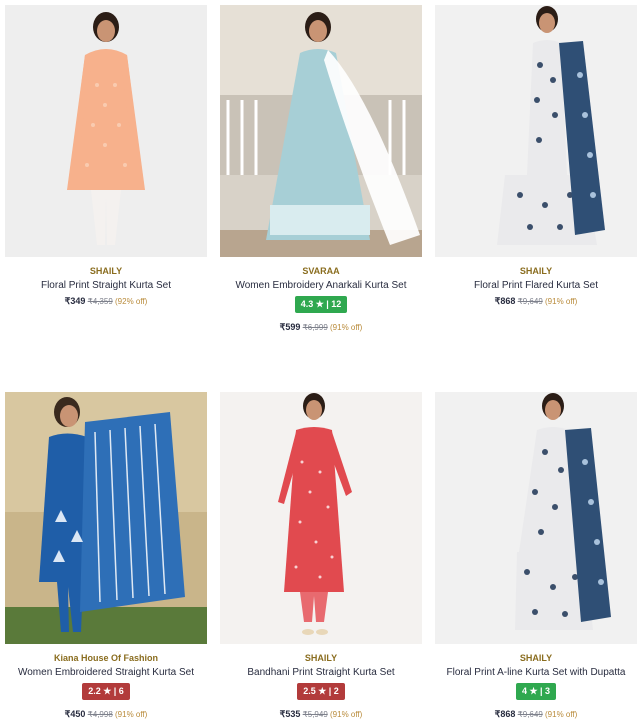 The image size is (642, 723). Describe the element at coordinates (321, 304) in the screenshot. I see `rating-badge: 4.3 ★ | 12` at that location.